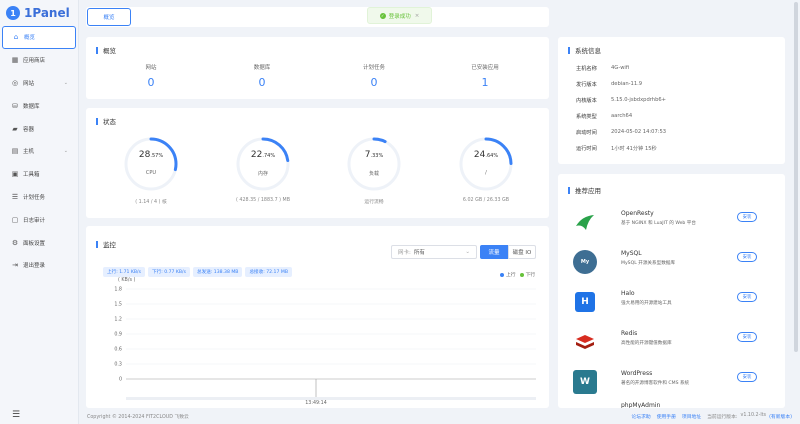 This screenshot has width=800, height=424. What do you see at coordinates (34, 266) in the screenshot?
I see `sidebar-item-label: 退出登录` at bounding box center [34, 266].